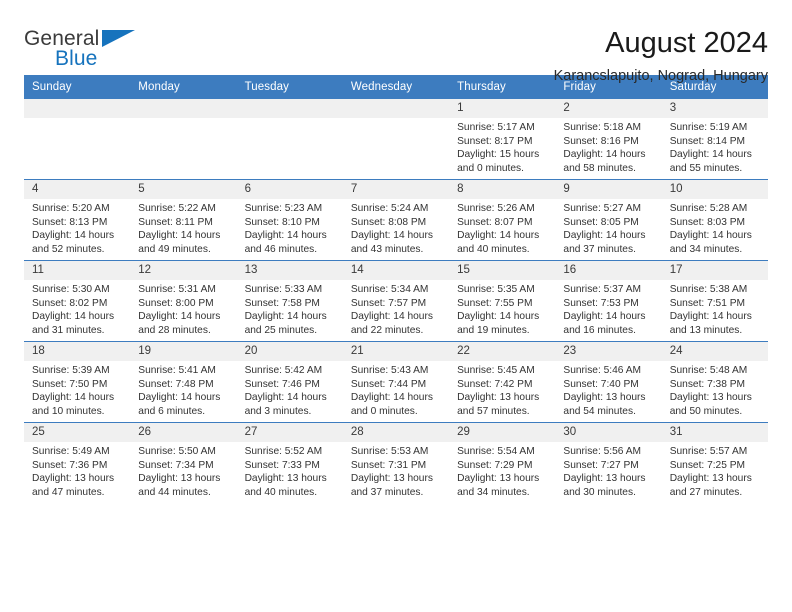 The height and width of the screenshot is (612, 792). What do you see at coordinates (285, 404) in the screenshot?
I see `daylight-text: Daylight: 14 hours and 3 minutes.` at bounding box center [285, 404].